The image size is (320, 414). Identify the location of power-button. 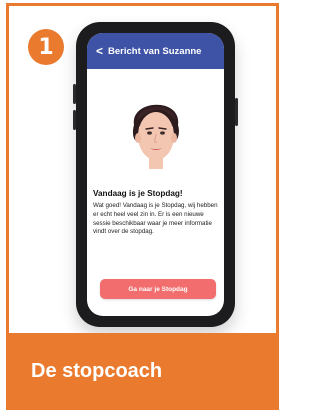
(236, 112).